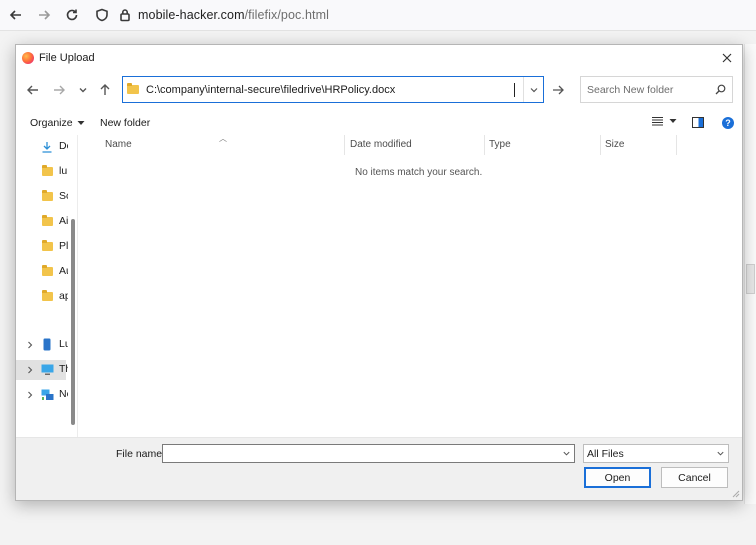  Describe the element at coordinates (649, 89) in the screenshot. I see `search-input` at that location.